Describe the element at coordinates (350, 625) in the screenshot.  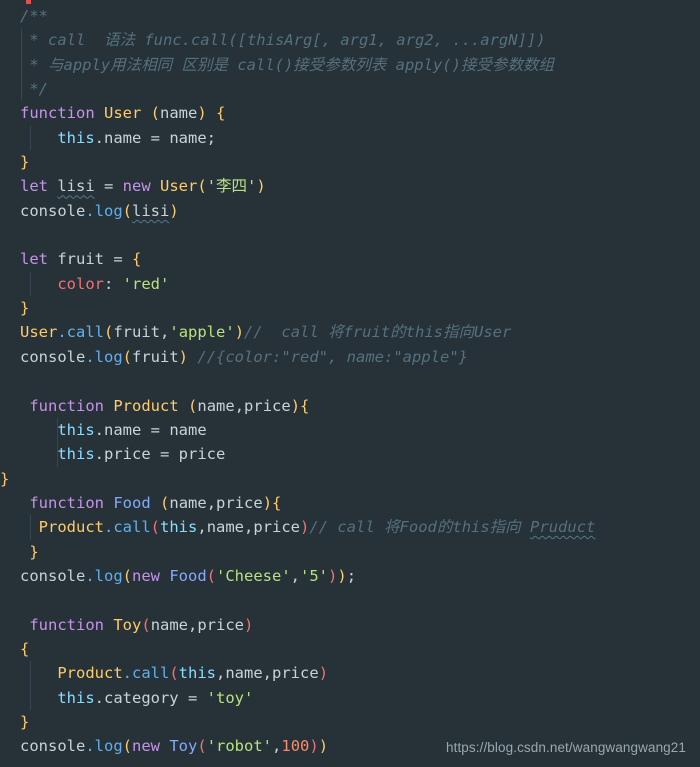
I see `code-line: function Toy(name,price)` at that location.